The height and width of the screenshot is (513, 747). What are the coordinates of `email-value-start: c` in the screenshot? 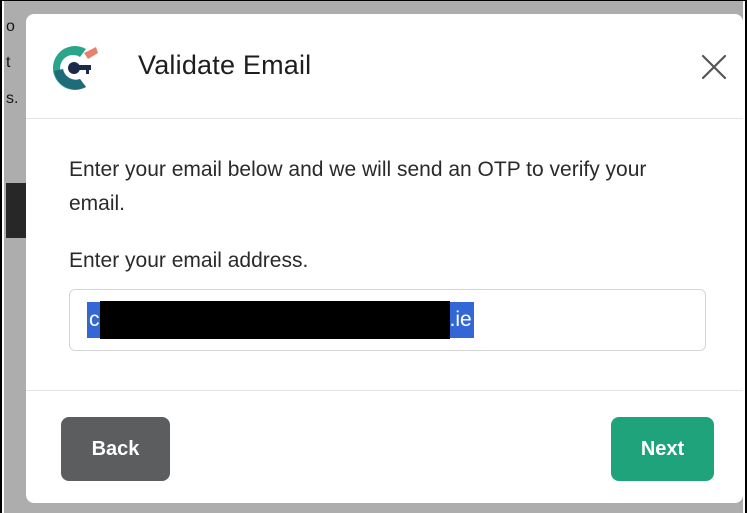 It's located at (94, 319).